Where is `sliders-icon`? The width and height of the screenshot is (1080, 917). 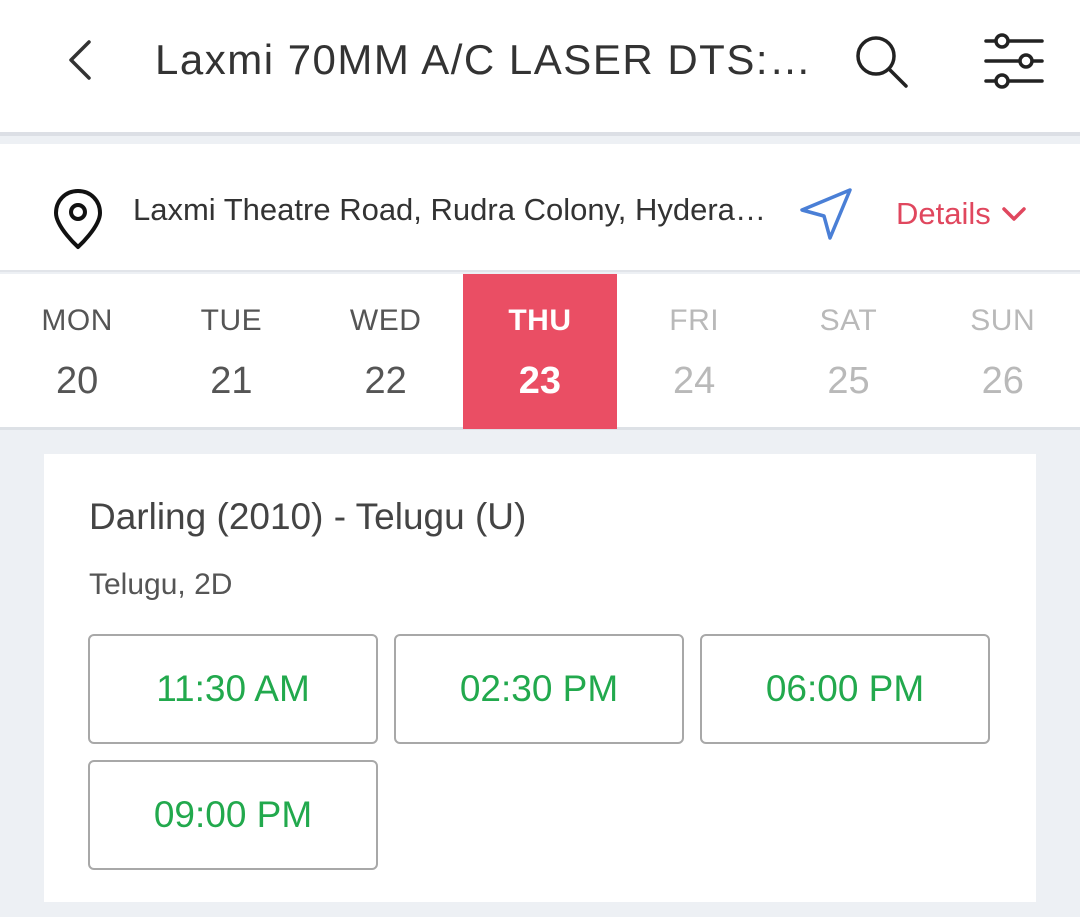
sliders-icon is located at coordinates (1014, 61).